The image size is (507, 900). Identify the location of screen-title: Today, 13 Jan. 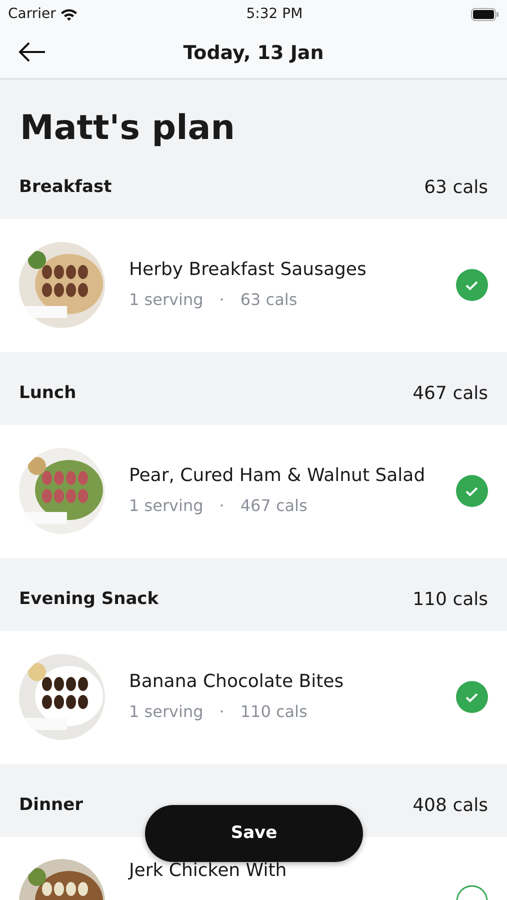
(253, 53).